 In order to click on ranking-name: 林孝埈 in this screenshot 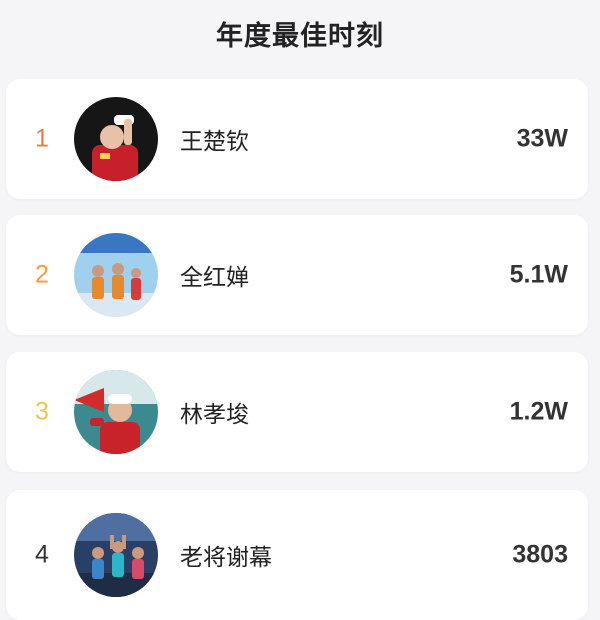, I will do `click(214, 415)`.